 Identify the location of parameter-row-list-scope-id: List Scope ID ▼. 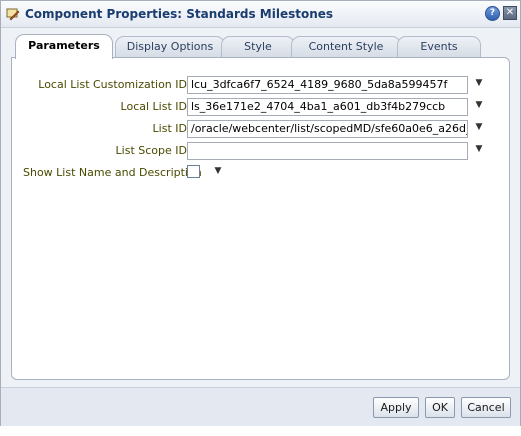
(259, 151).